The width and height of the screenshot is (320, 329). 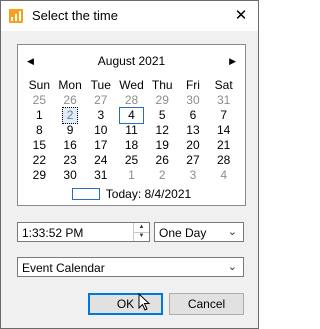 I want to click on today-marker-icon, so click(x=85, y=194).